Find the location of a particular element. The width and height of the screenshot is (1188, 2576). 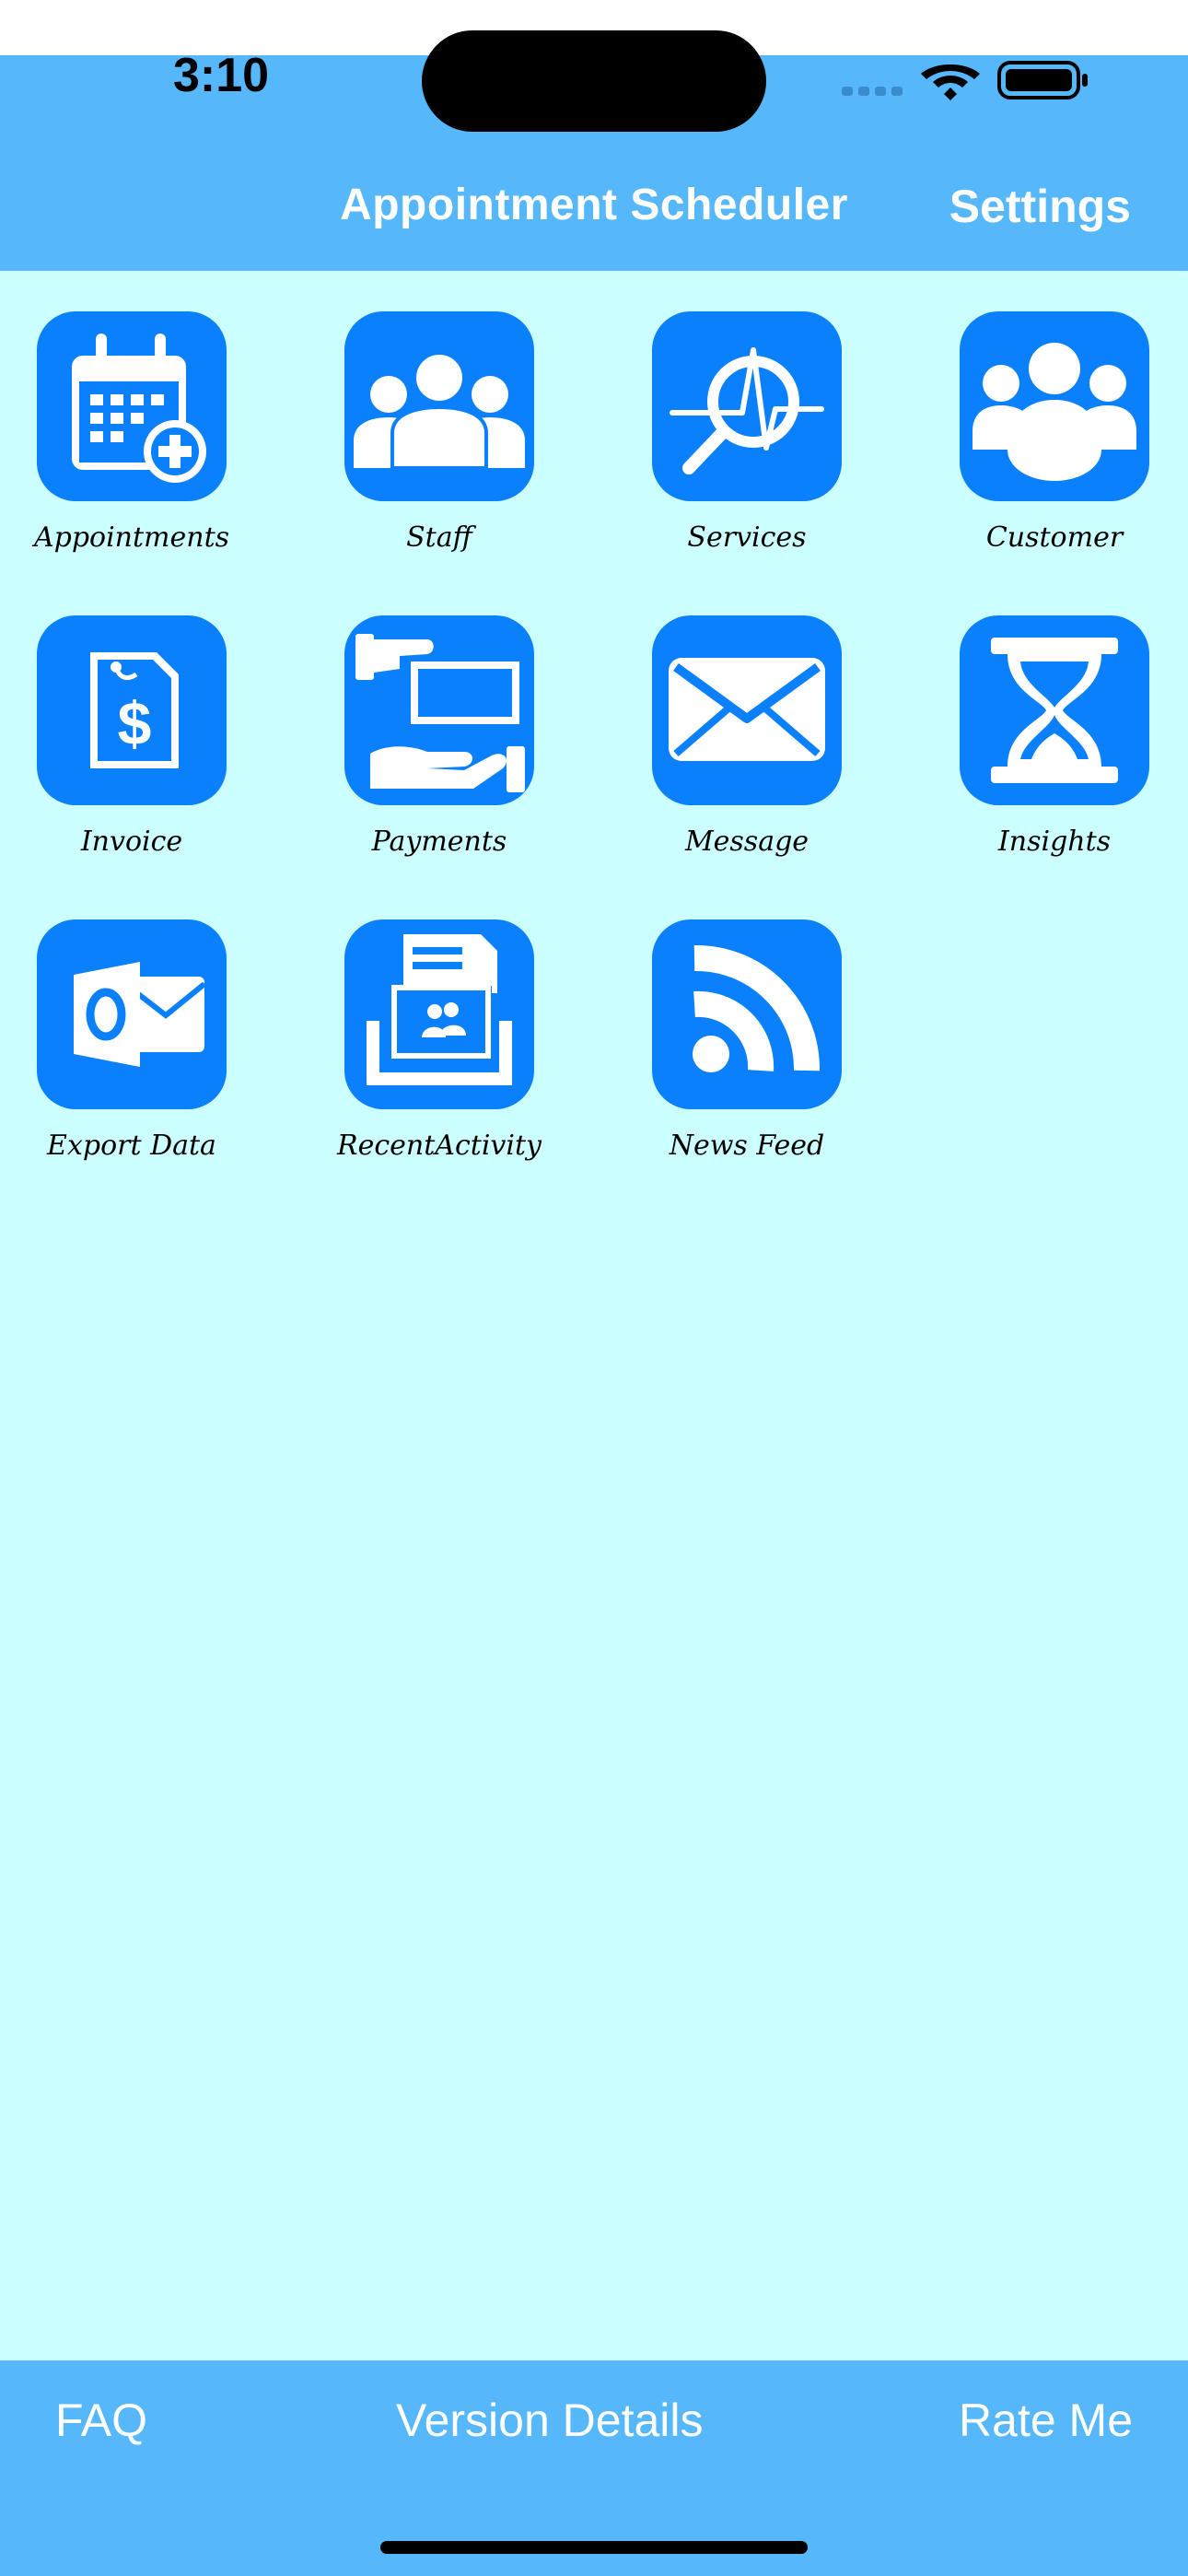

menu-label: Payments is located at coordinates (439, 841).